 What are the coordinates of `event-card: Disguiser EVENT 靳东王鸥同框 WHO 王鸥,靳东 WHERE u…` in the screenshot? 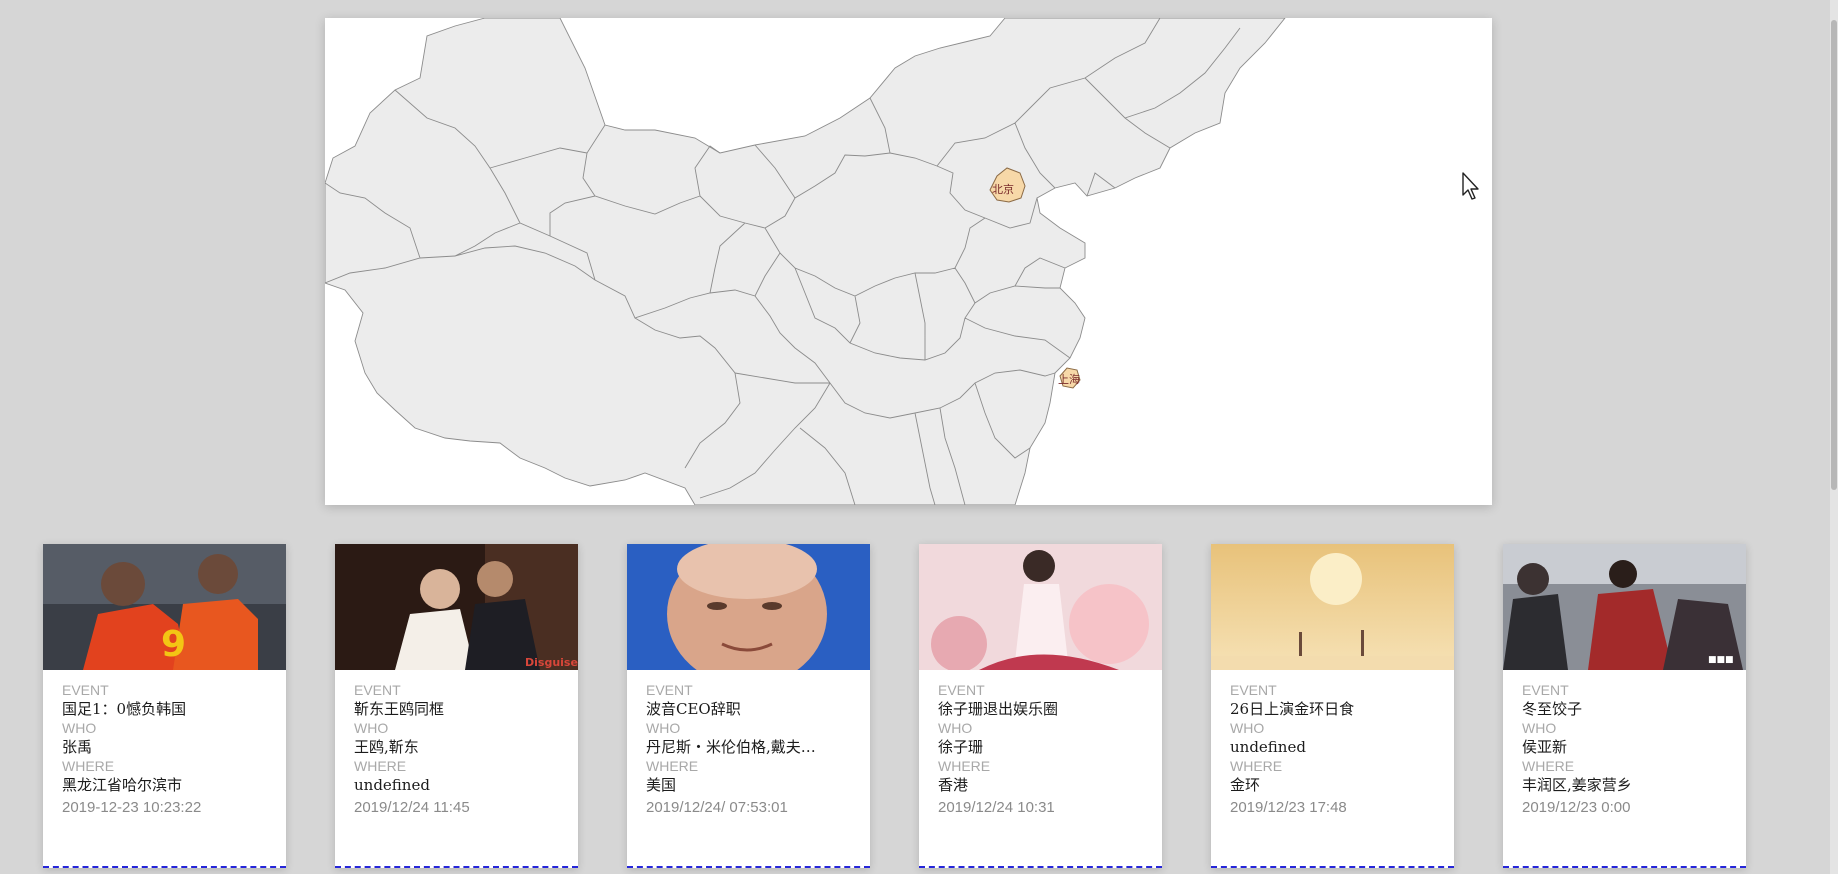 It's located at (456, 706).